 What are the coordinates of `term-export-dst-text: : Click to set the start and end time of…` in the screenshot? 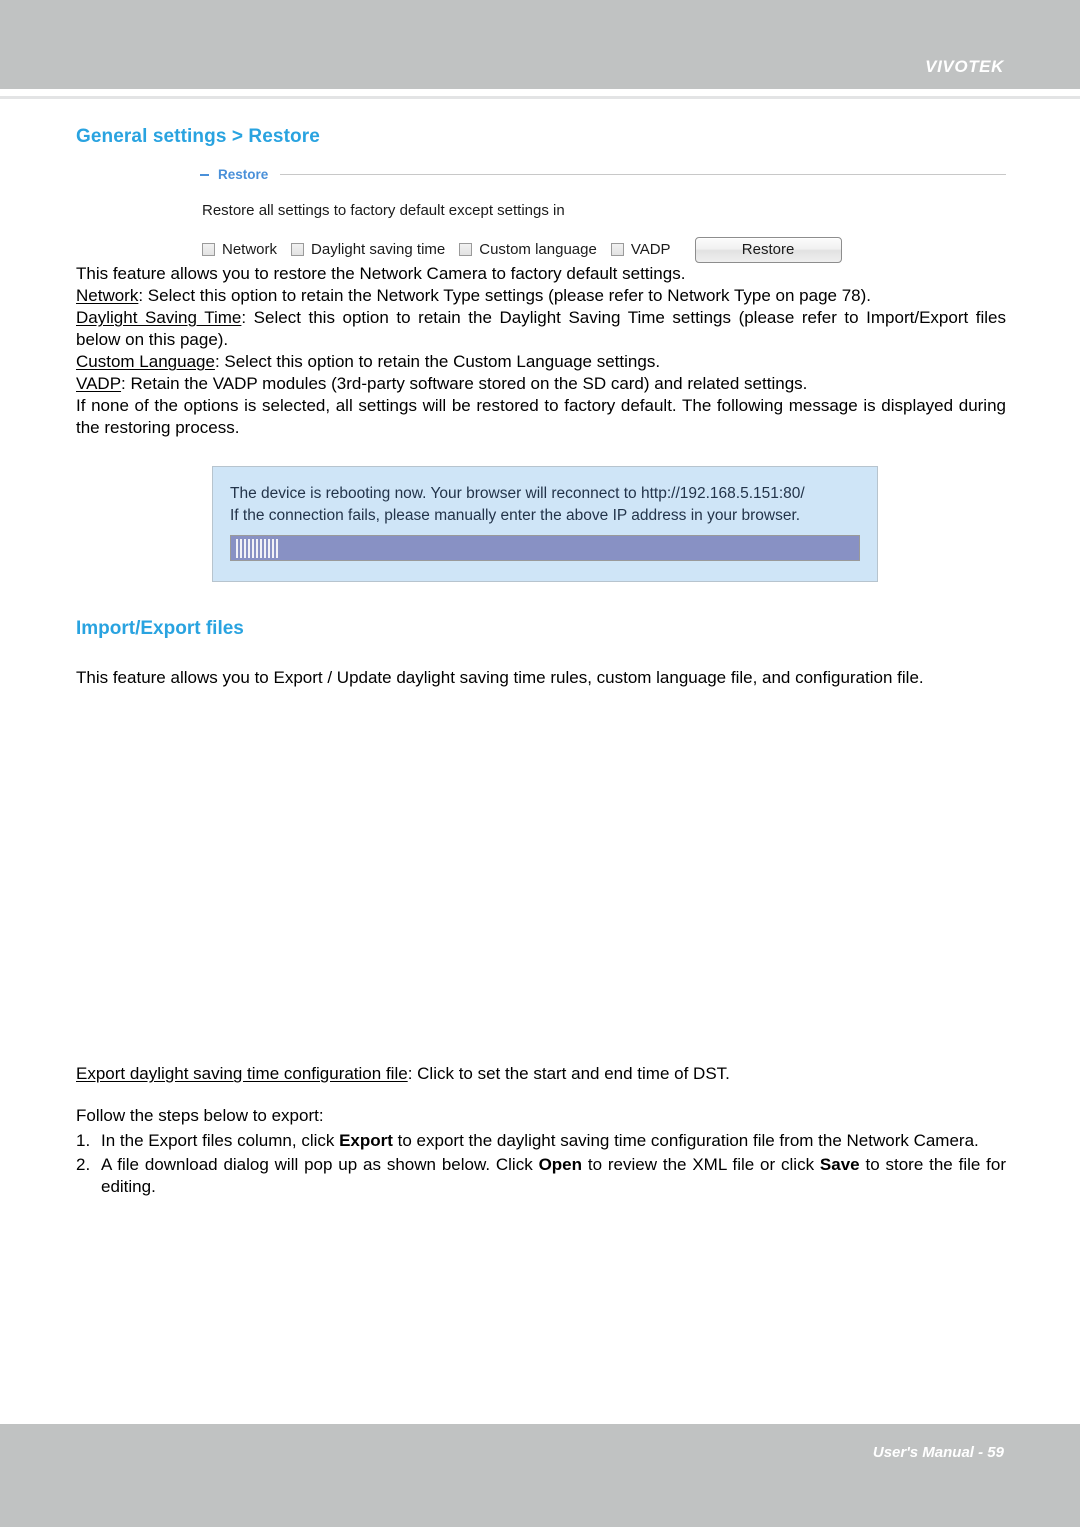 It's located at (568, 1074).